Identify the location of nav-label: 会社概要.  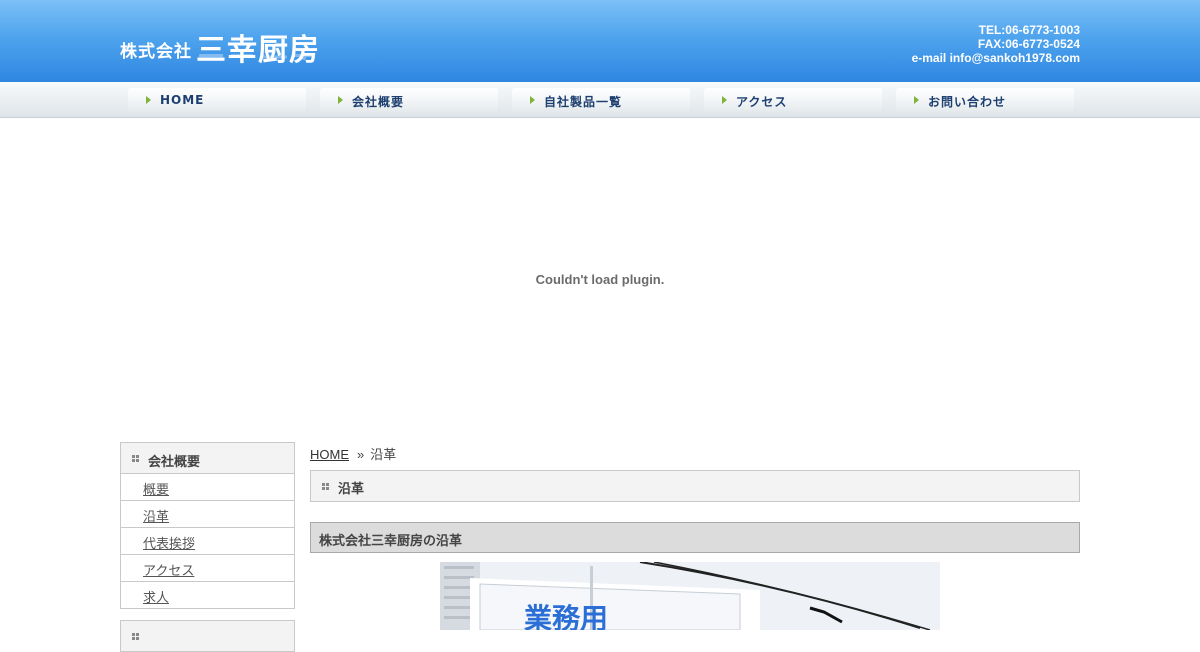
(378, 102).